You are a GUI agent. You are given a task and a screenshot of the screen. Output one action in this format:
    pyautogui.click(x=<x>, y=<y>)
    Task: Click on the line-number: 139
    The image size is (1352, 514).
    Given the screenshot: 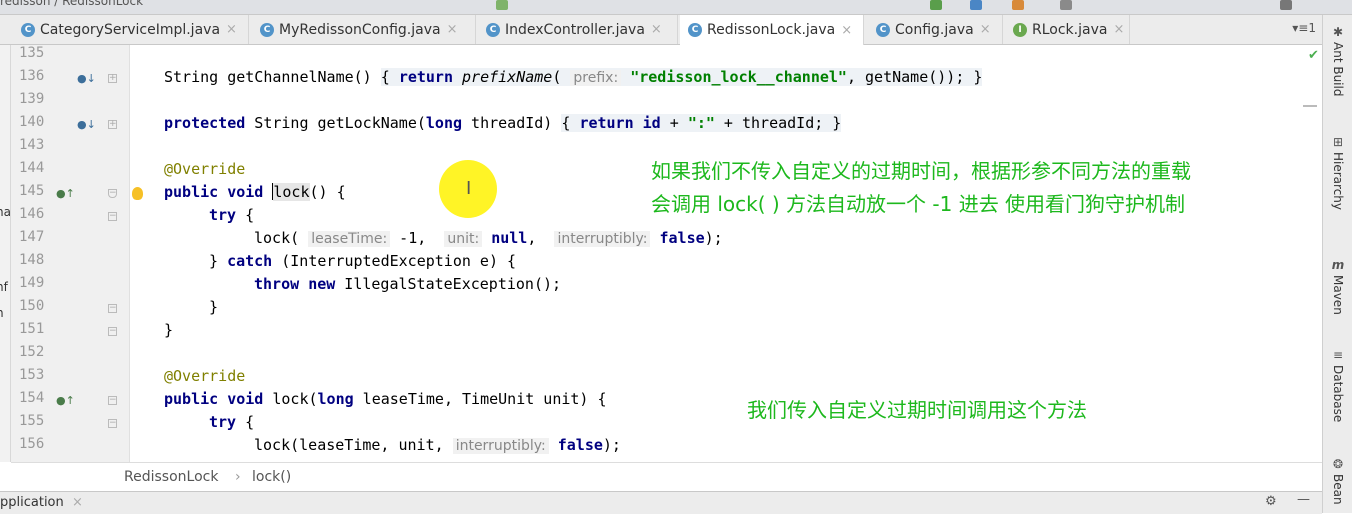 What is the action you would take?
    pyautogui.click(x=32, y=99)
    